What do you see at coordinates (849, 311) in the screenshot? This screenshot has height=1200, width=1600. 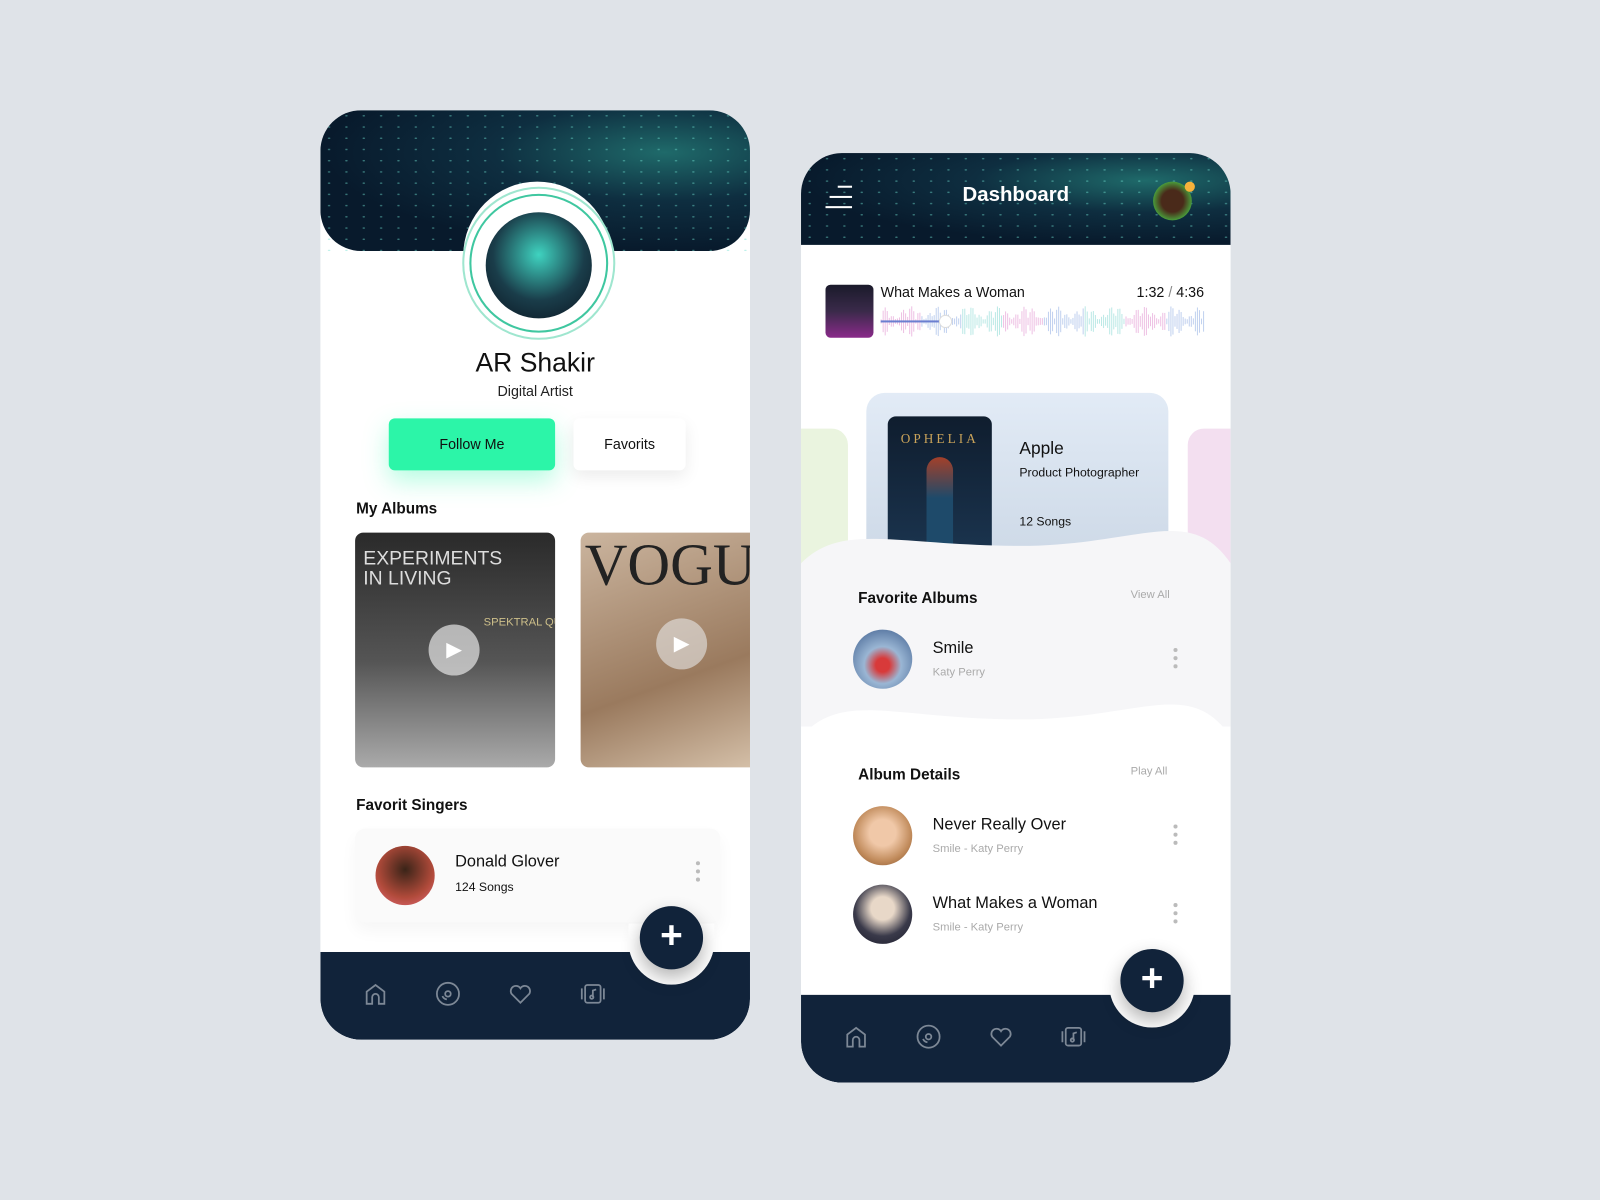 I see `track-thumbnail` at bounding box center [849, 311].